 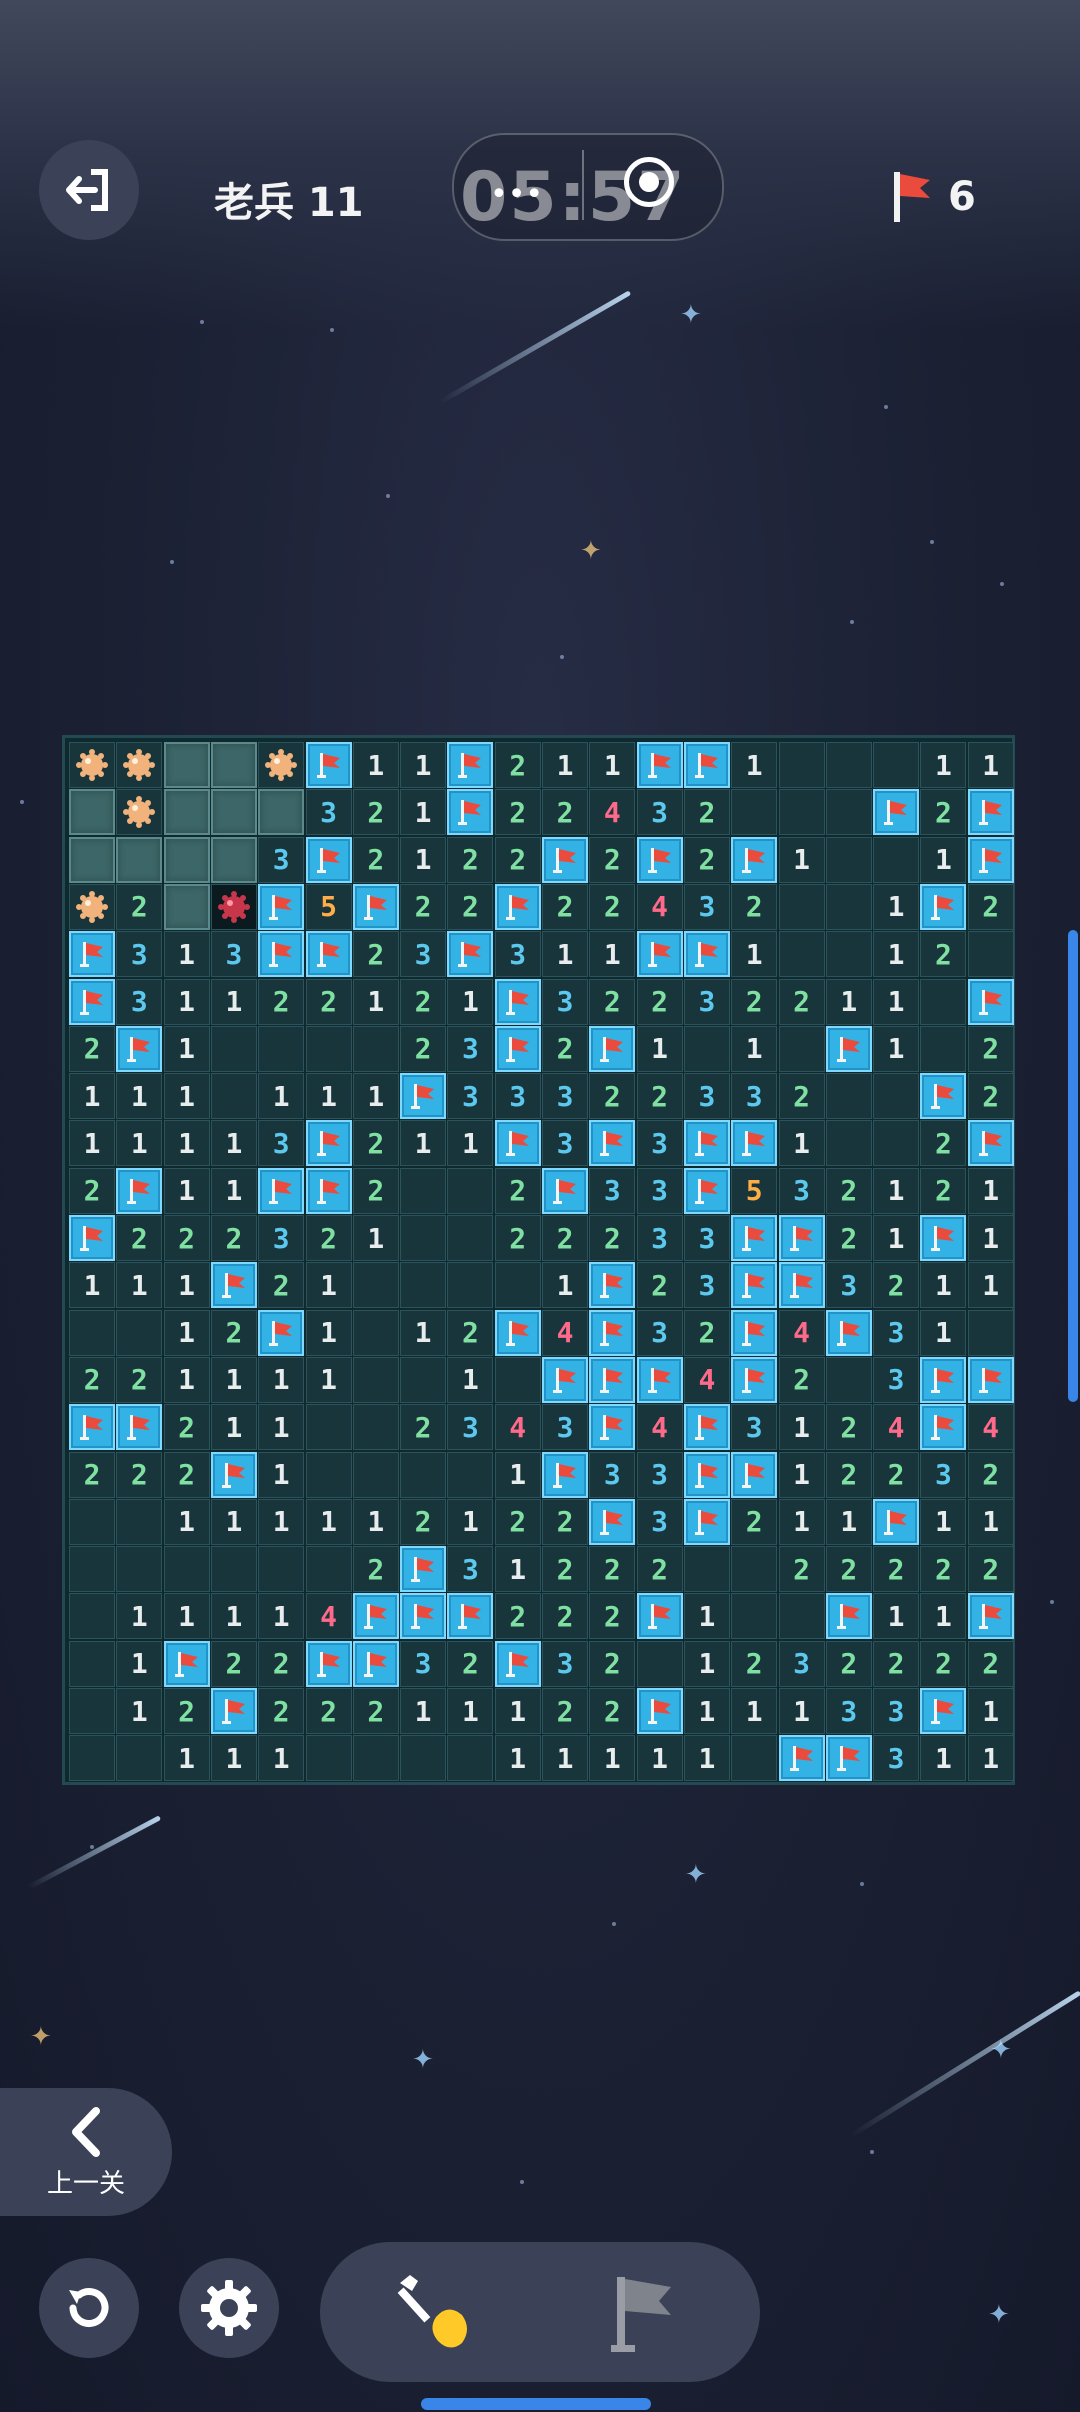 What do you see at coordinates (649, 182) in the screenshot?
I see `record-icon` at bounding box center [649, 182].